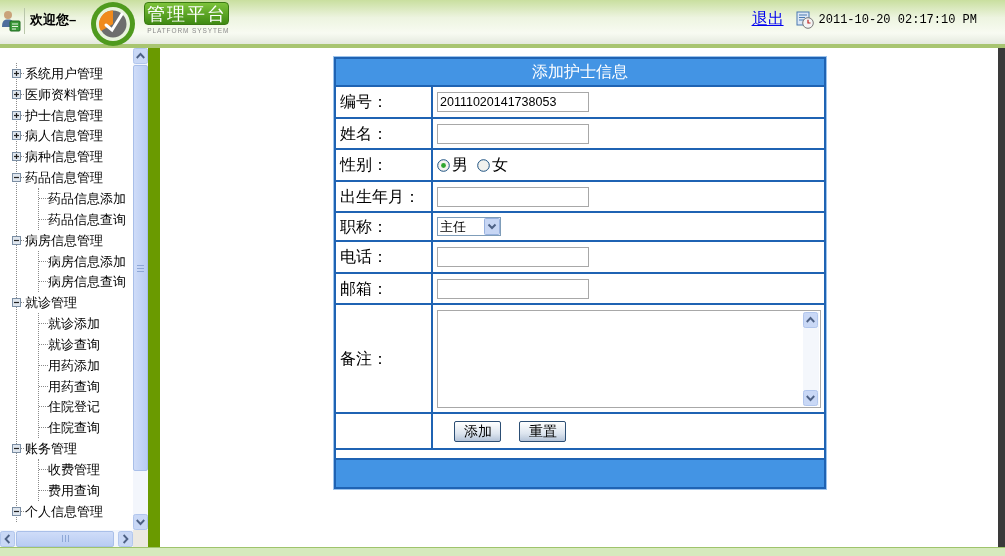  Describe the element at coordinates (513, 102) in the screenshot. I see `text-field: 20111020141738053` at that location.